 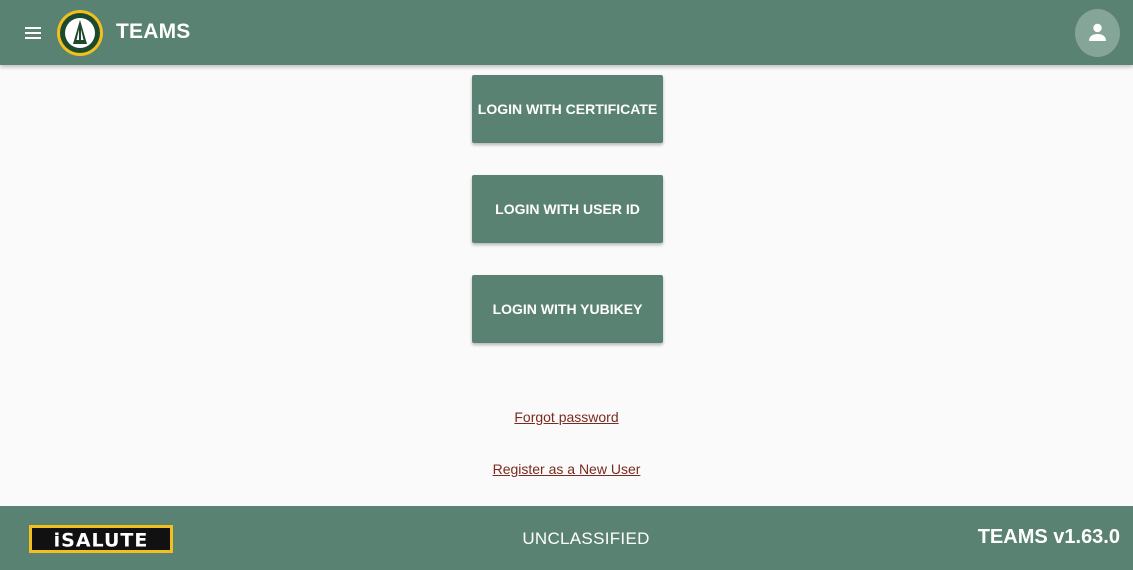 What do you see at coordinates (1048, 537) in the screenshot?
I see `app-version: TEAMS v1.63.0` at bounding box center [1048, 537].